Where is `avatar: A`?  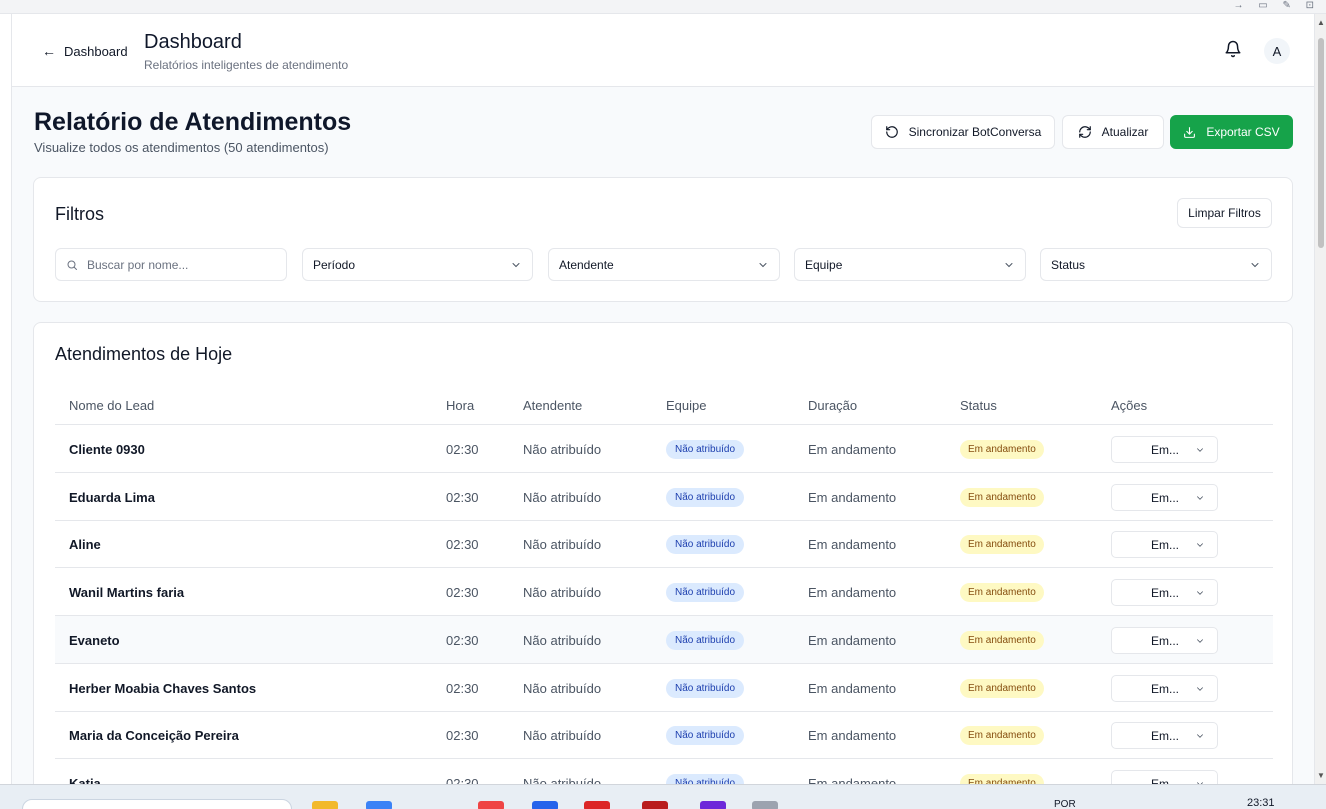 avatar: A is located at coordinates (1277, 51).